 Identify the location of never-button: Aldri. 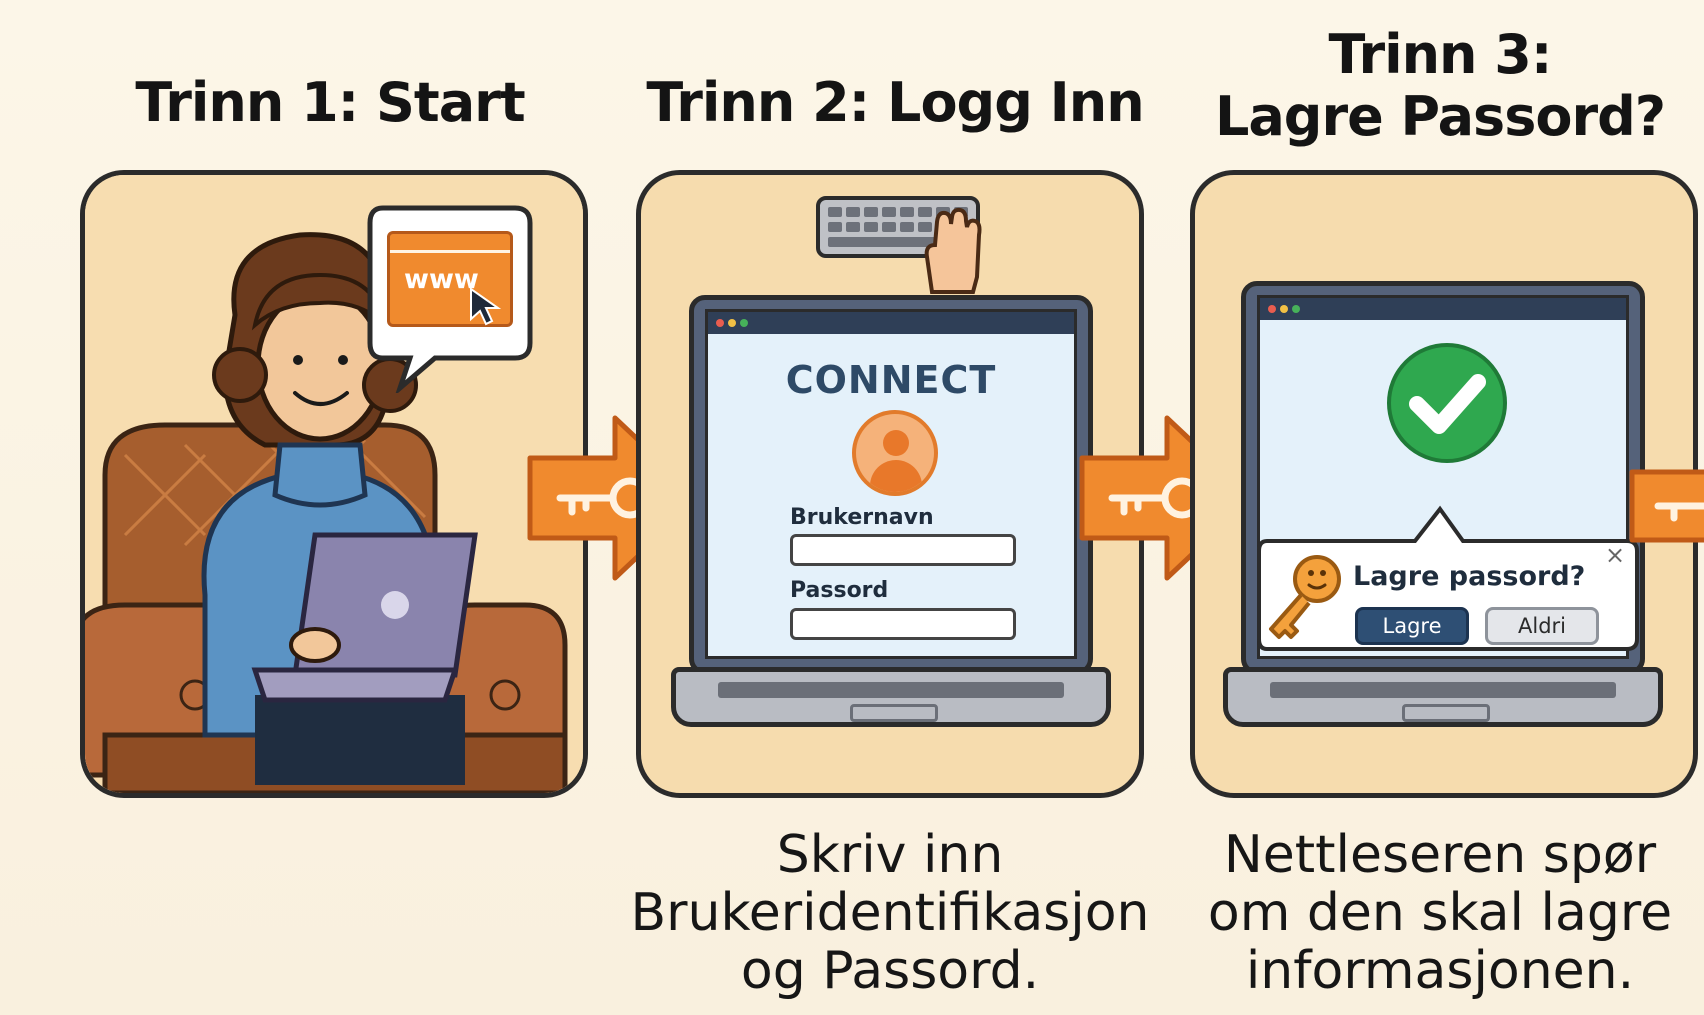
(1542, 626).